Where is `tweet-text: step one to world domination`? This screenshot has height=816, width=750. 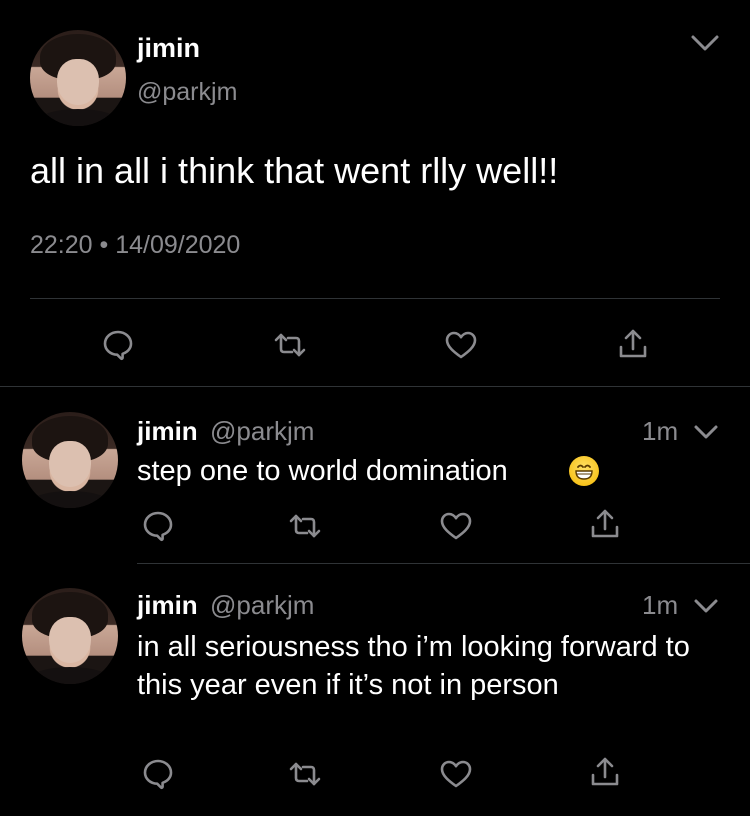
tweet-text: step one to world domination is located at coordinates (322, 471).